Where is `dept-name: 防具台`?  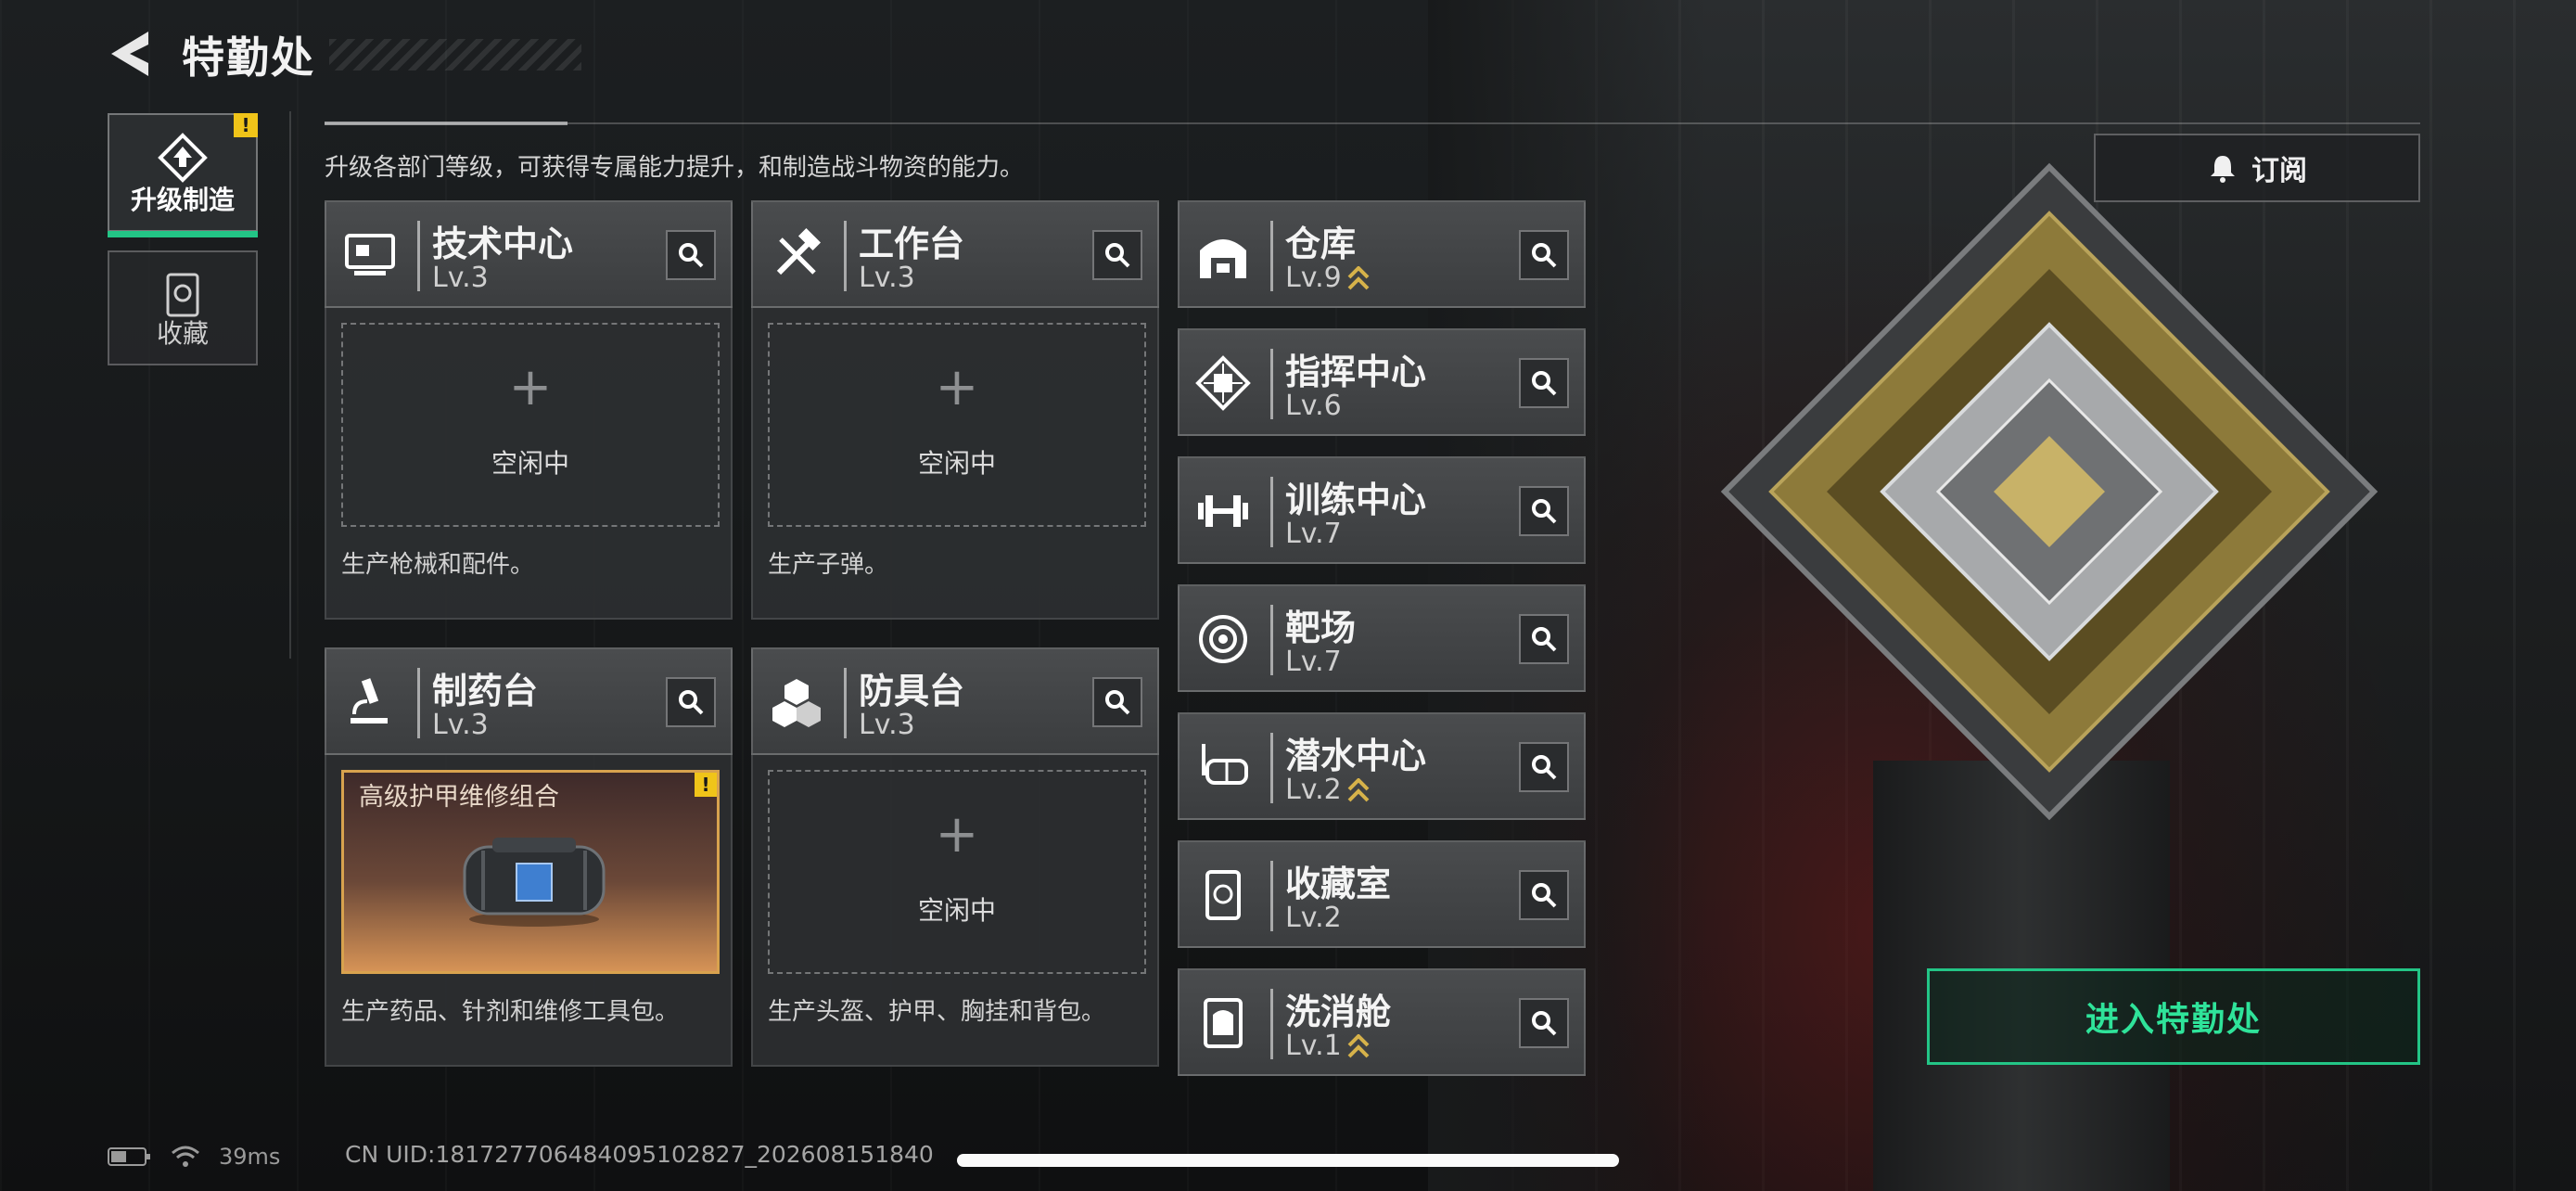 dept-name: 防具台 is located at coordinates (912, 691).